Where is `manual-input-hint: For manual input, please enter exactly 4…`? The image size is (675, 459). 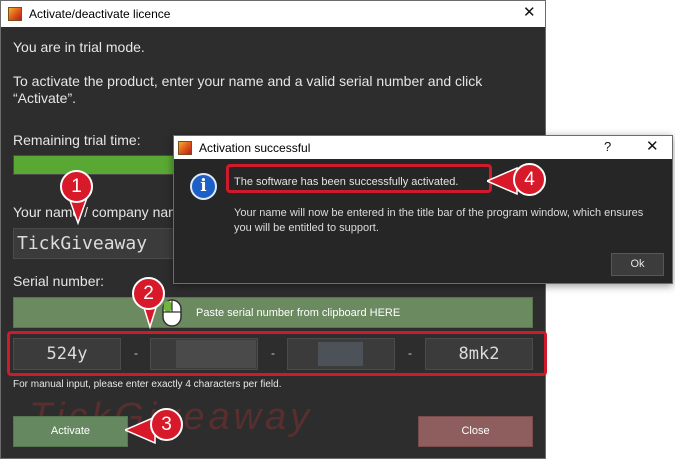
manual-input-hint: For manual input, please enter exactly 4… is located at coordinates (147, 384).